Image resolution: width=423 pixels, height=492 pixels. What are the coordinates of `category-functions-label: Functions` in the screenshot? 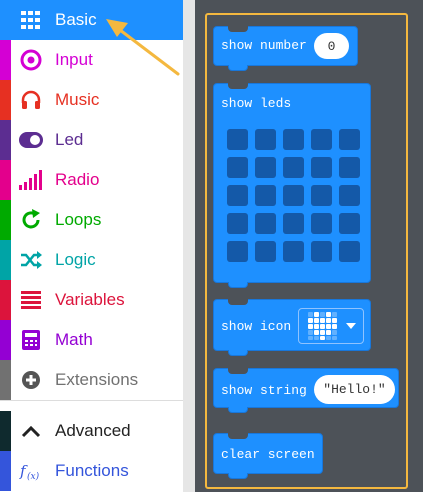 It's located at (92, 470).